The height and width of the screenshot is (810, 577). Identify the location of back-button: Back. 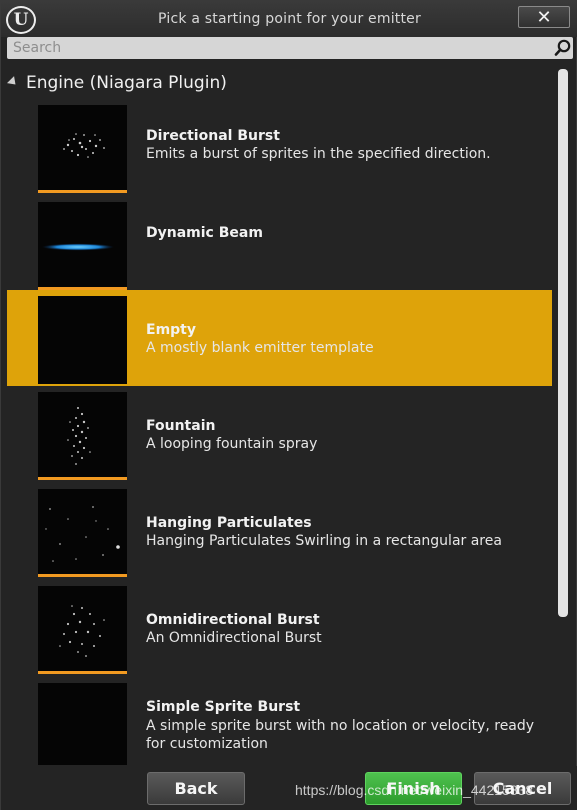
(196, 788).